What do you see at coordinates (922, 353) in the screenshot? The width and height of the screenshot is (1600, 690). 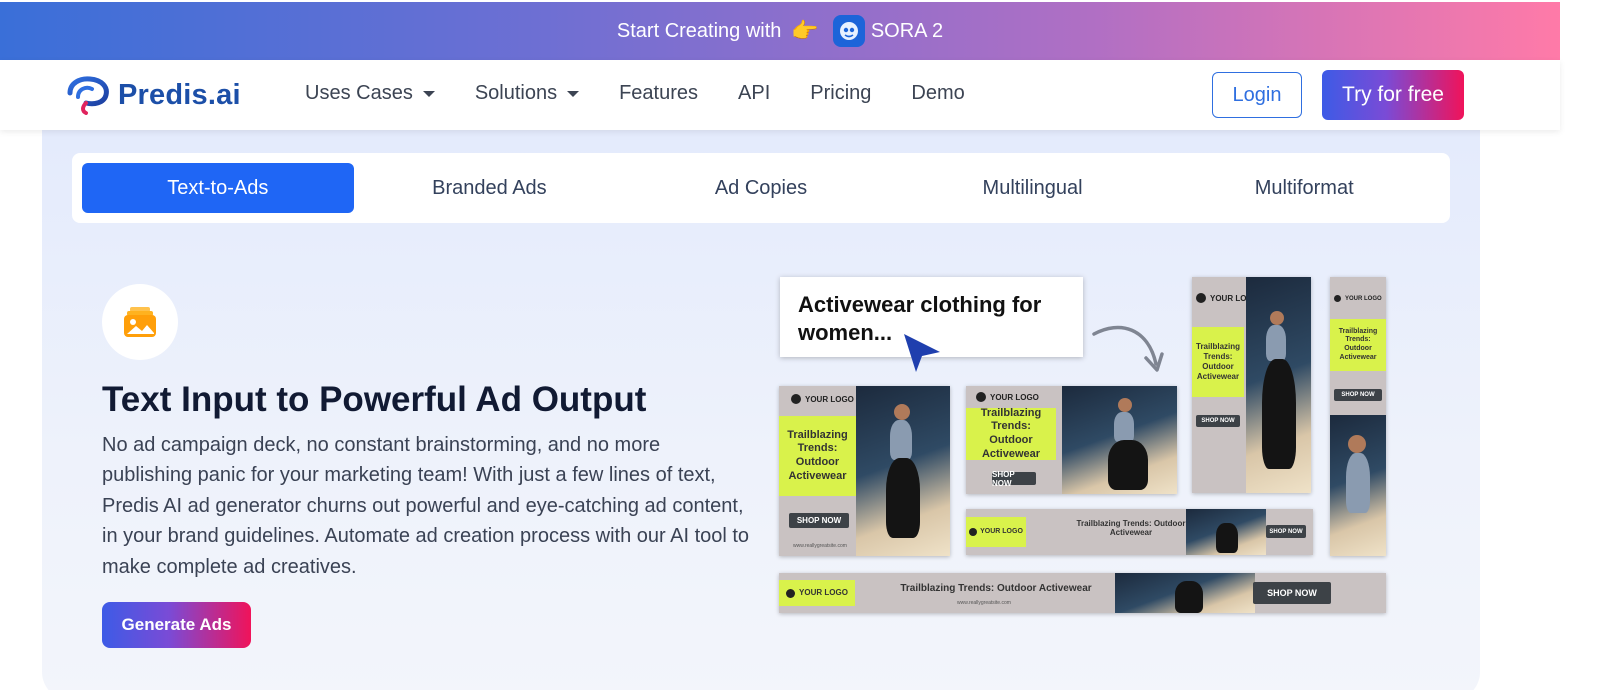 I see `cursor-arrow-icon` at bounding box center [922, 353].